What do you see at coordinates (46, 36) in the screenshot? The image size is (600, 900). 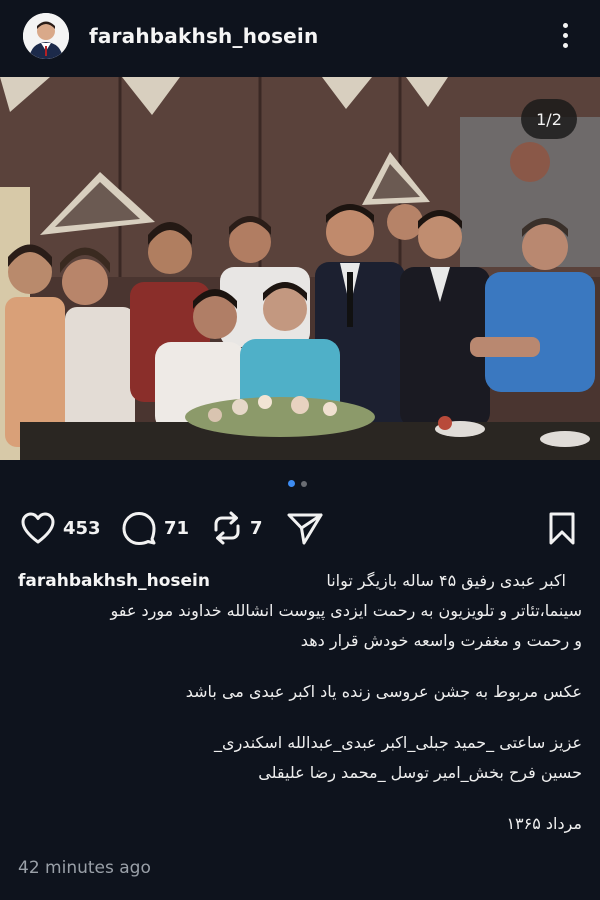 I see `profile-avatar` at bounding box center [46, 36].